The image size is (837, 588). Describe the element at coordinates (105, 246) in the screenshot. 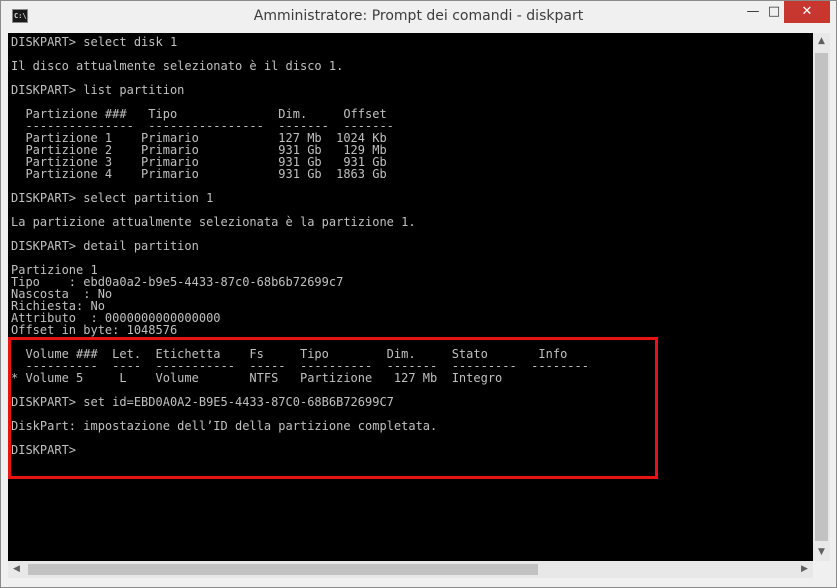

I see `console-line: DISKPART> detail partition` at that location.